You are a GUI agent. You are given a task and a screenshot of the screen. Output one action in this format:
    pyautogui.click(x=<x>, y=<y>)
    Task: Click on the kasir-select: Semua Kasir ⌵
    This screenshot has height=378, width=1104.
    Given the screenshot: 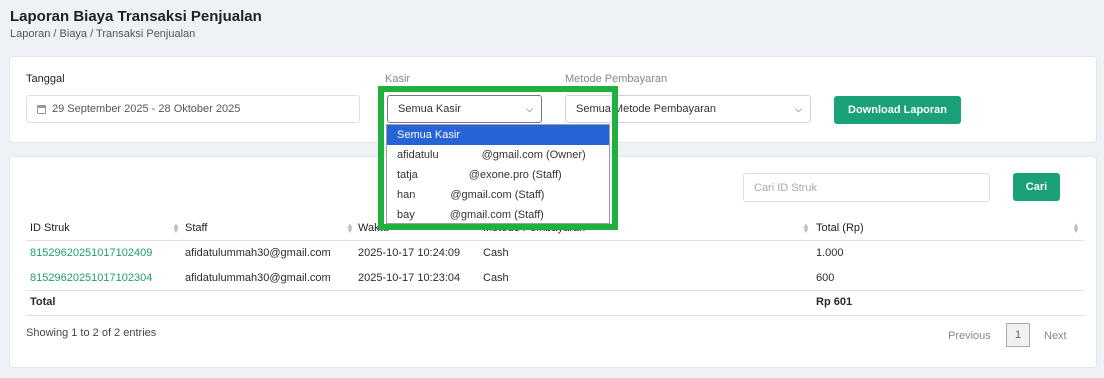 What is the action you would take?
    pyautogui.click(x=464, y=109)
    